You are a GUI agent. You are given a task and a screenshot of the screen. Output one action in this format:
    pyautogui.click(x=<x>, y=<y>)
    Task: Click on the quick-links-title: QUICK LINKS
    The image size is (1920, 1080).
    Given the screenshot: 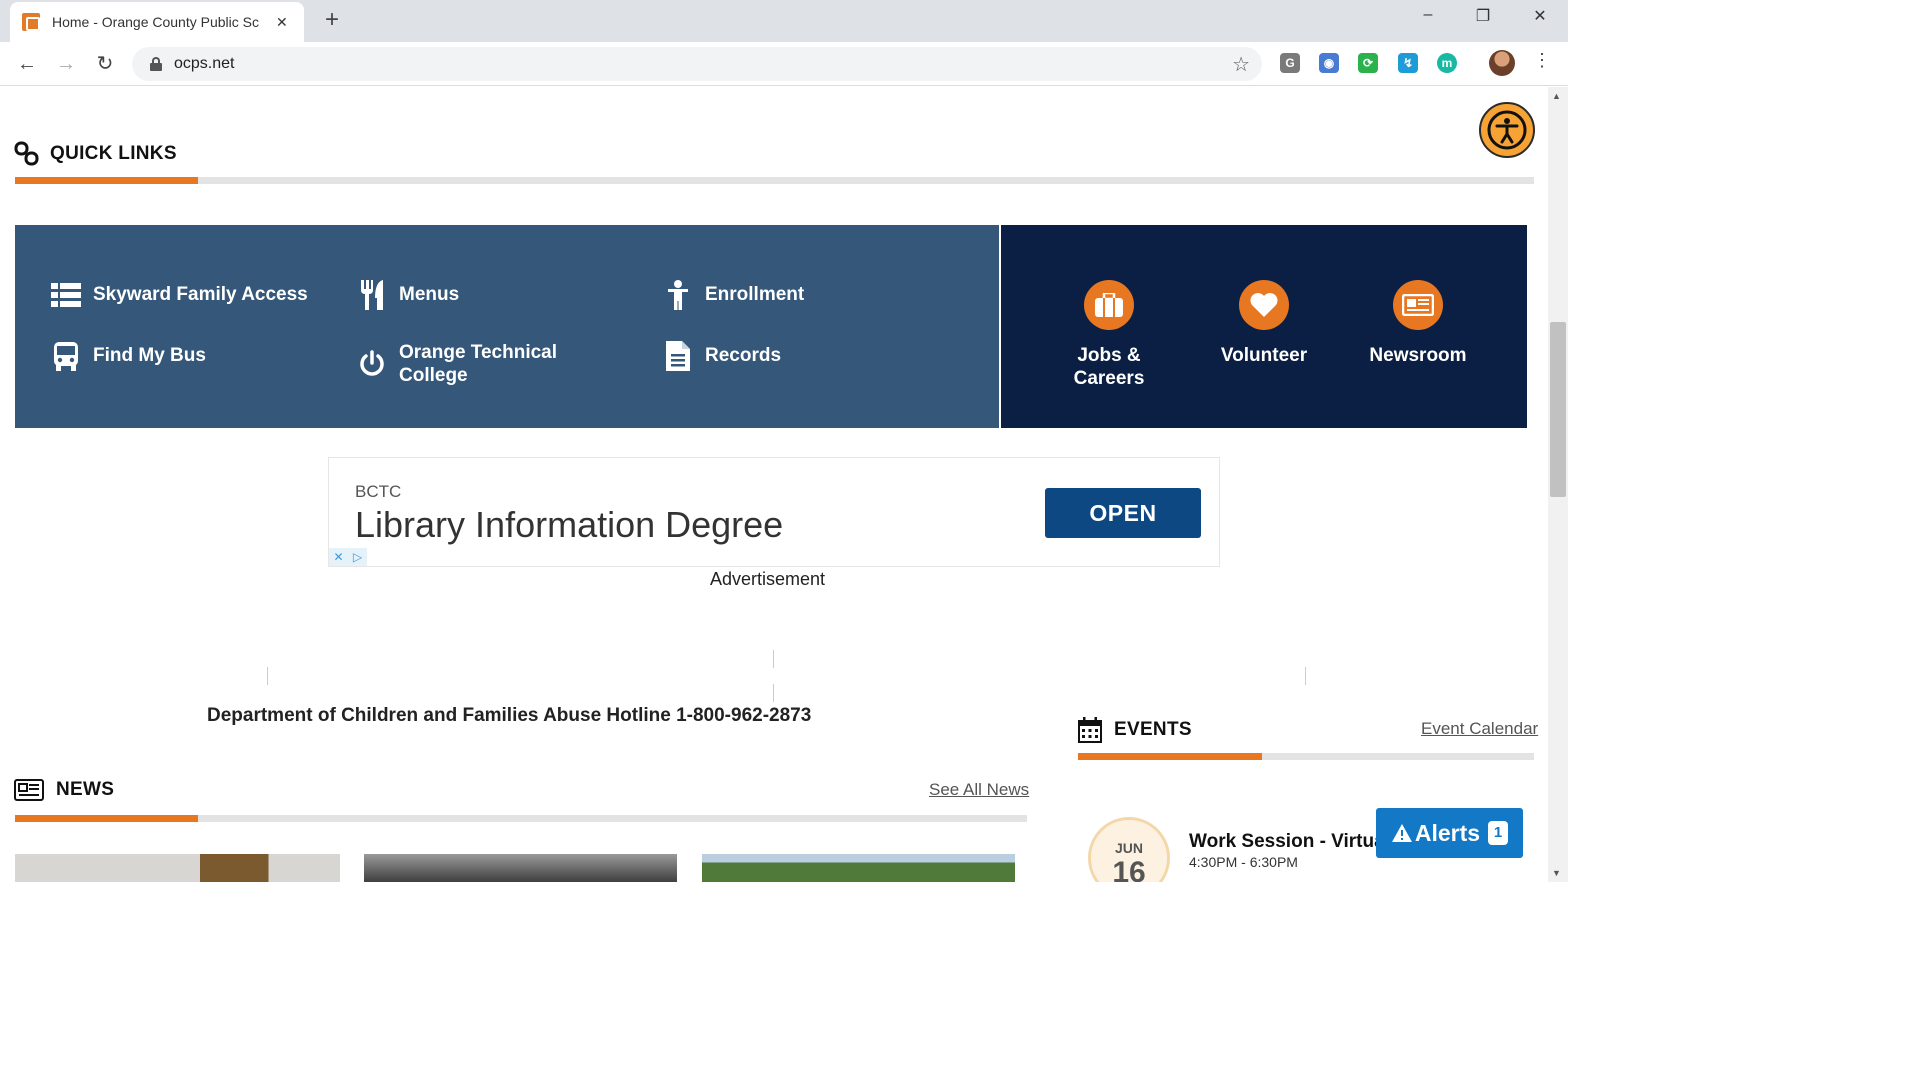 What is the action you would take?
    pyautogui.click(x=113, y=153)
    